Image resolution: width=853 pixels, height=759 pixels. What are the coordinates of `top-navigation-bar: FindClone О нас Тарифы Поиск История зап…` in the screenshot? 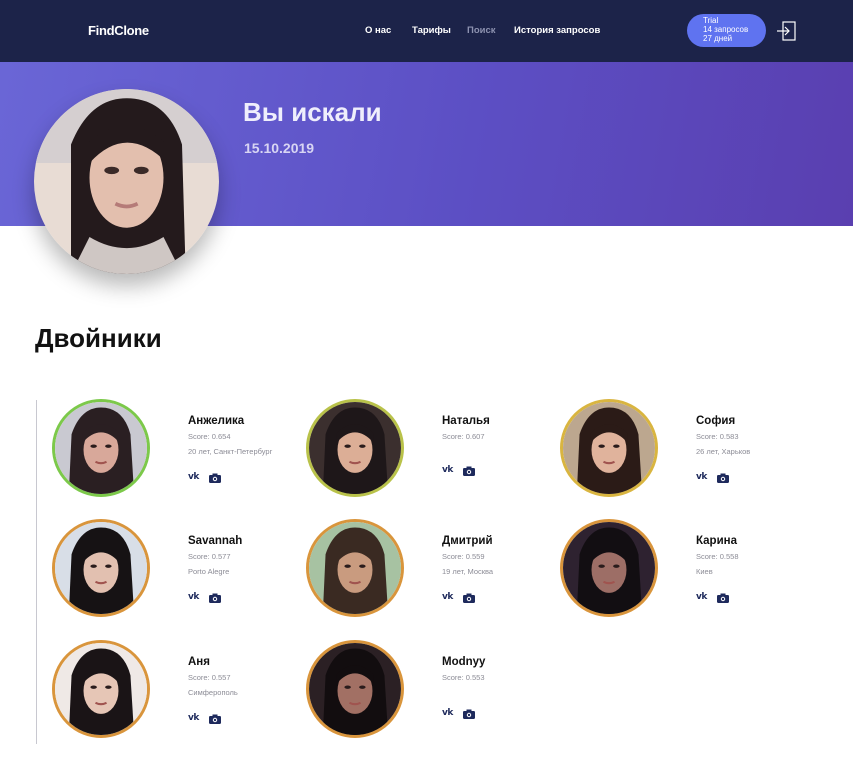 It's located at (426, 31).